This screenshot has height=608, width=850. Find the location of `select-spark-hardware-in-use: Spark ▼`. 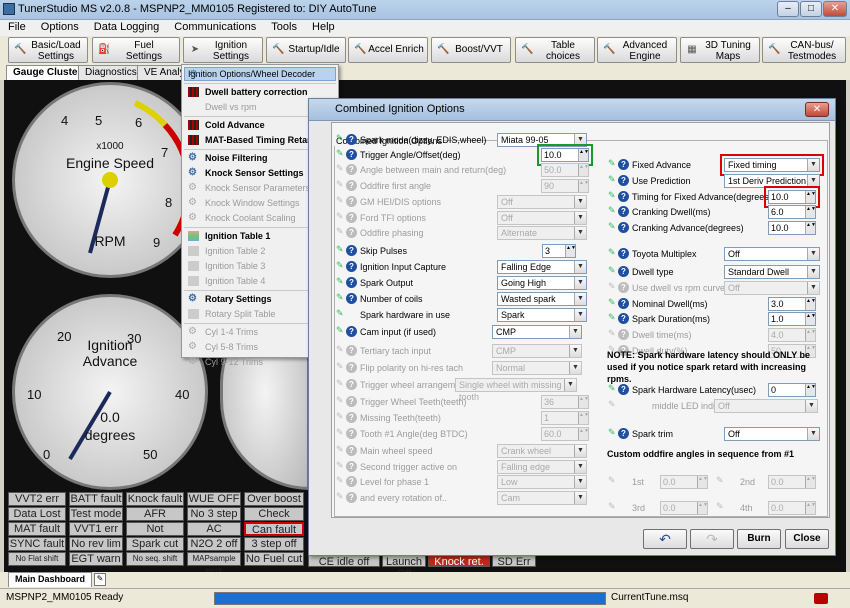

select-spark-hardware-in-use: Spark ▼ is located at coordinates (542, 315).